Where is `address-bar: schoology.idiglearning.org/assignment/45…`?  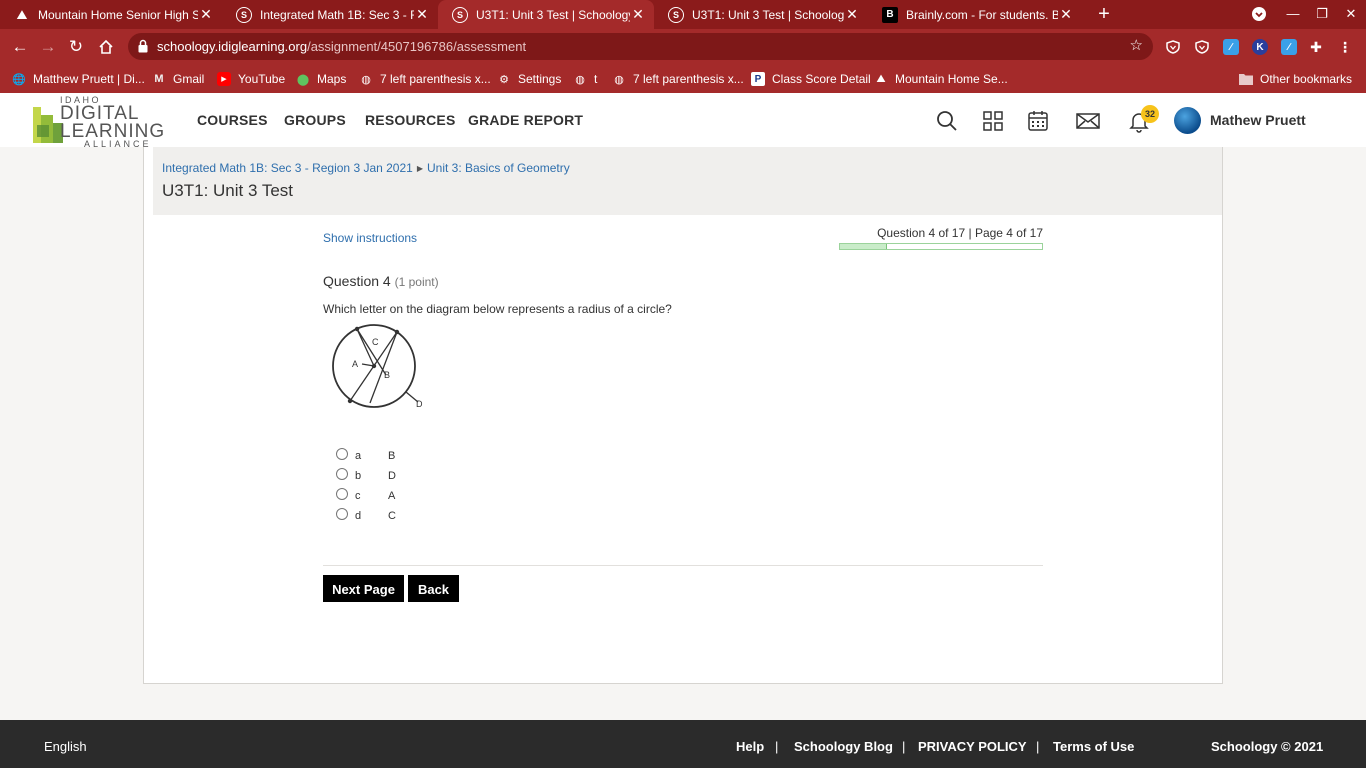
address-bar: schoology.idiglearning.org/assignment/45… is located at coordinates (640, 46).